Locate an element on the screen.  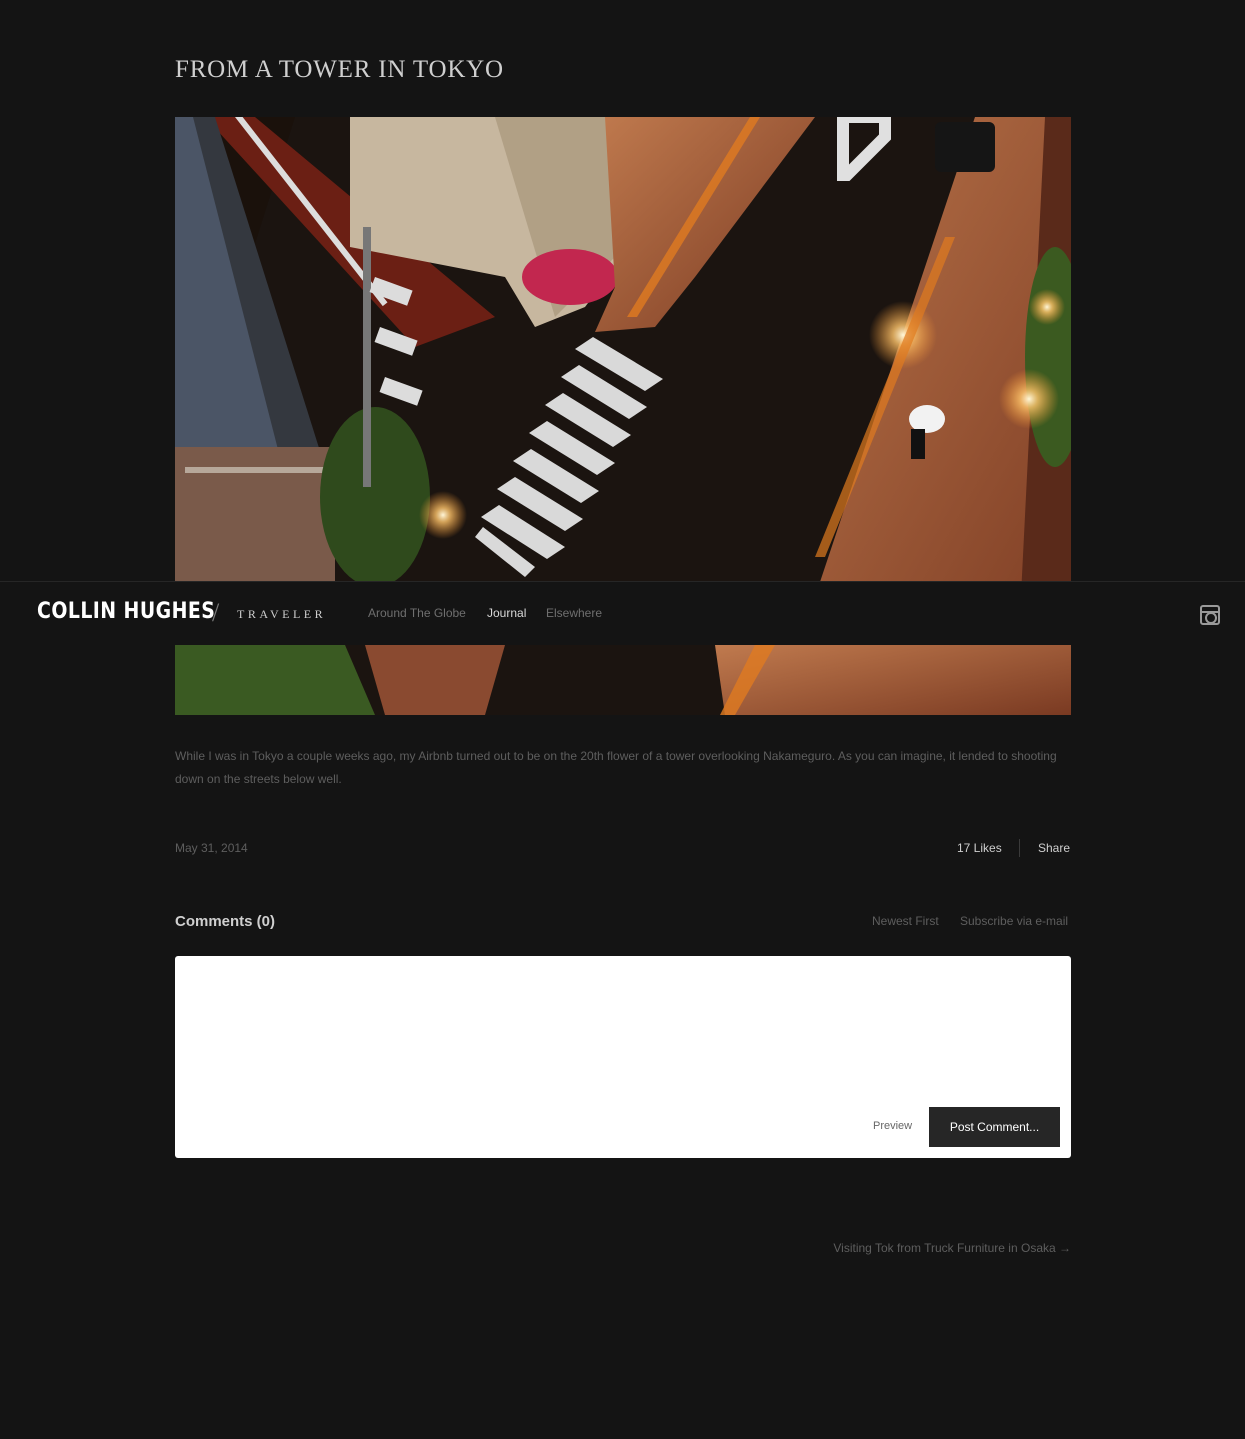
post-date: May 31, 2014 is located at coordinates (211, 848).